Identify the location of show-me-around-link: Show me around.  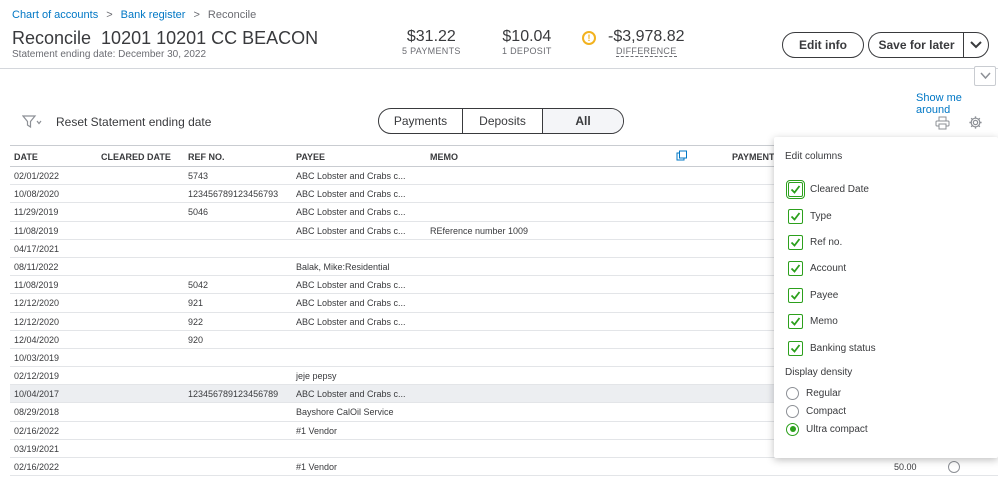
(957, 104).